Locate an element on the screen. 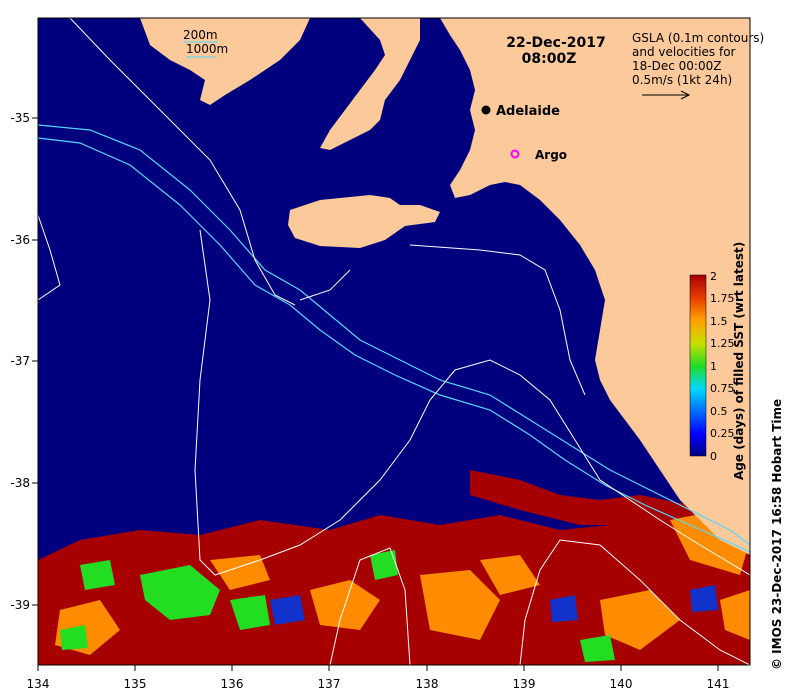  x-tick-label: 137 is located at coordinates (329, 684).